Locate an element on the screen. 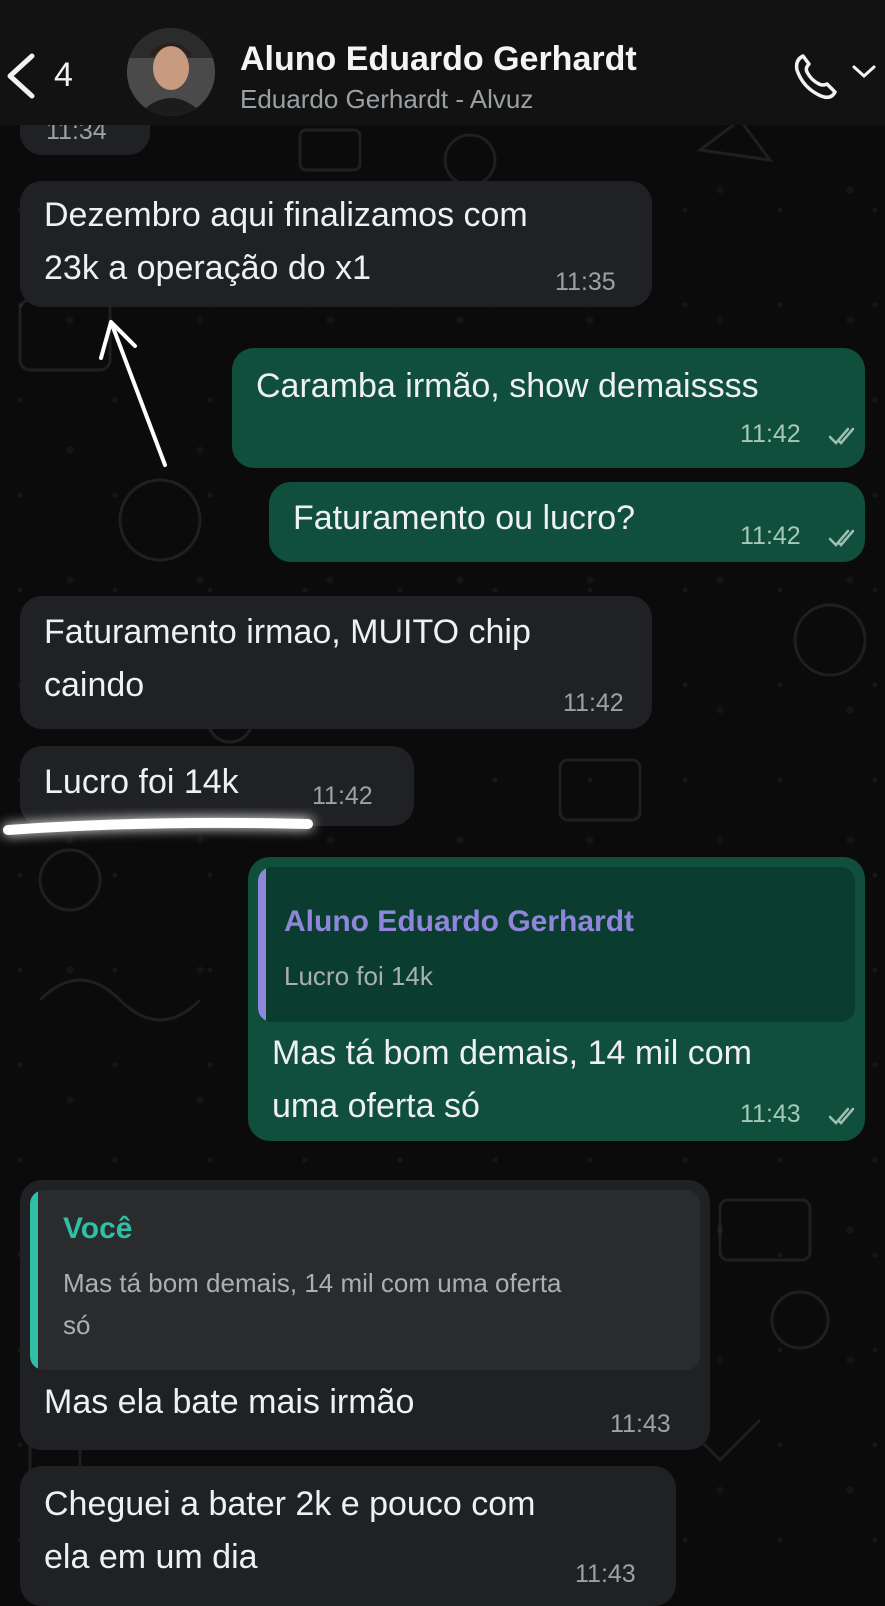  quoted-message: Aluno Eduardo Gerhardt Lucro foi 14k is located at coordinates (556, 944).